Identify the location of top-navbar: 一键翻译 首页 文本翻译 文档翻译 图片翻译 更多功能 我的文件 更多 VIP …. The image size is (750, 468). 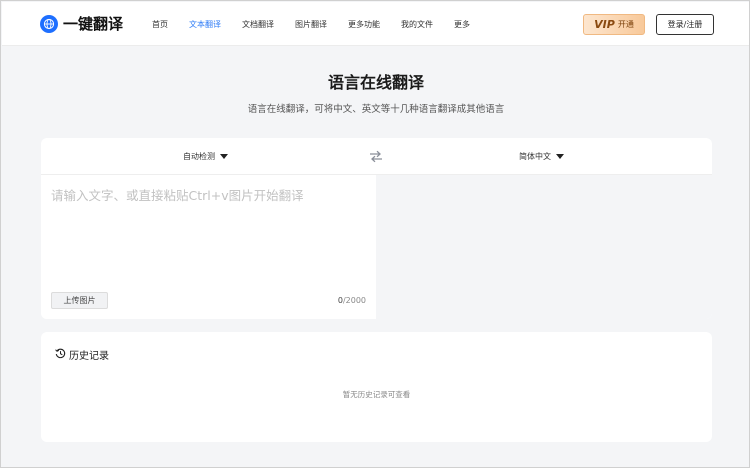
(375, 24).